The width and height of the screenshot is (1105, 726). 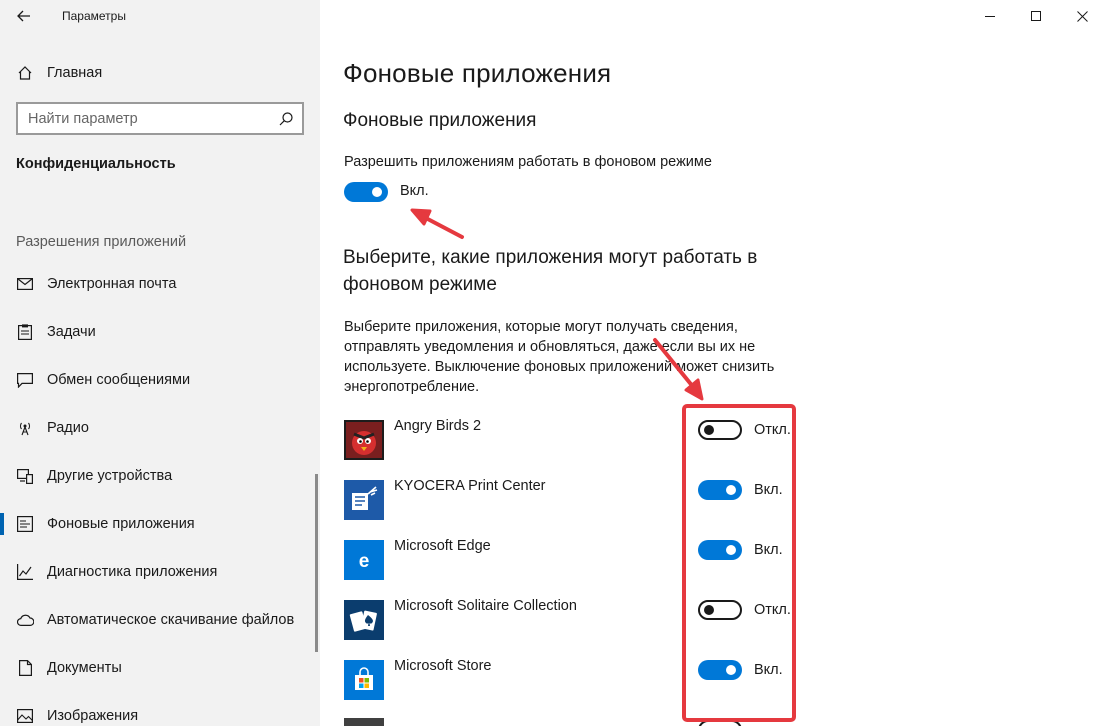 I want to click on close-button, so click(x=1082, y=16).